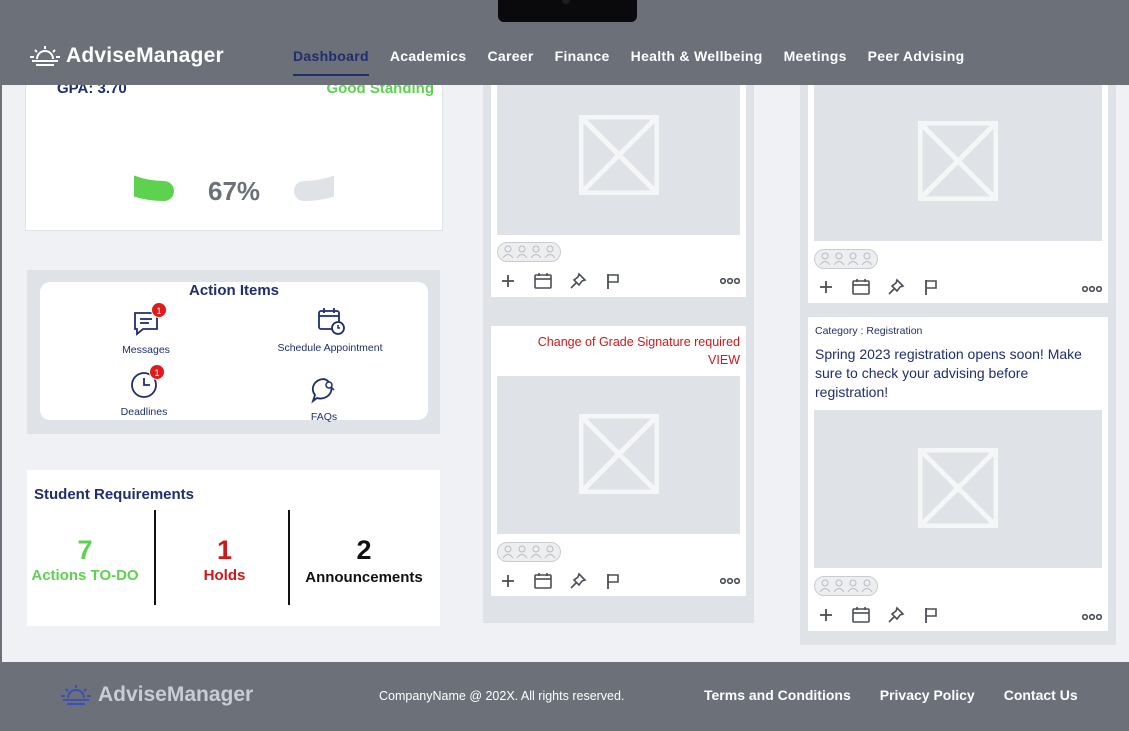 This screenshot has width=1129, height=731. Describe the element at coordinates (331, 62) in the screenshot. I see `nav-dashboard: Dashboard` at that location.